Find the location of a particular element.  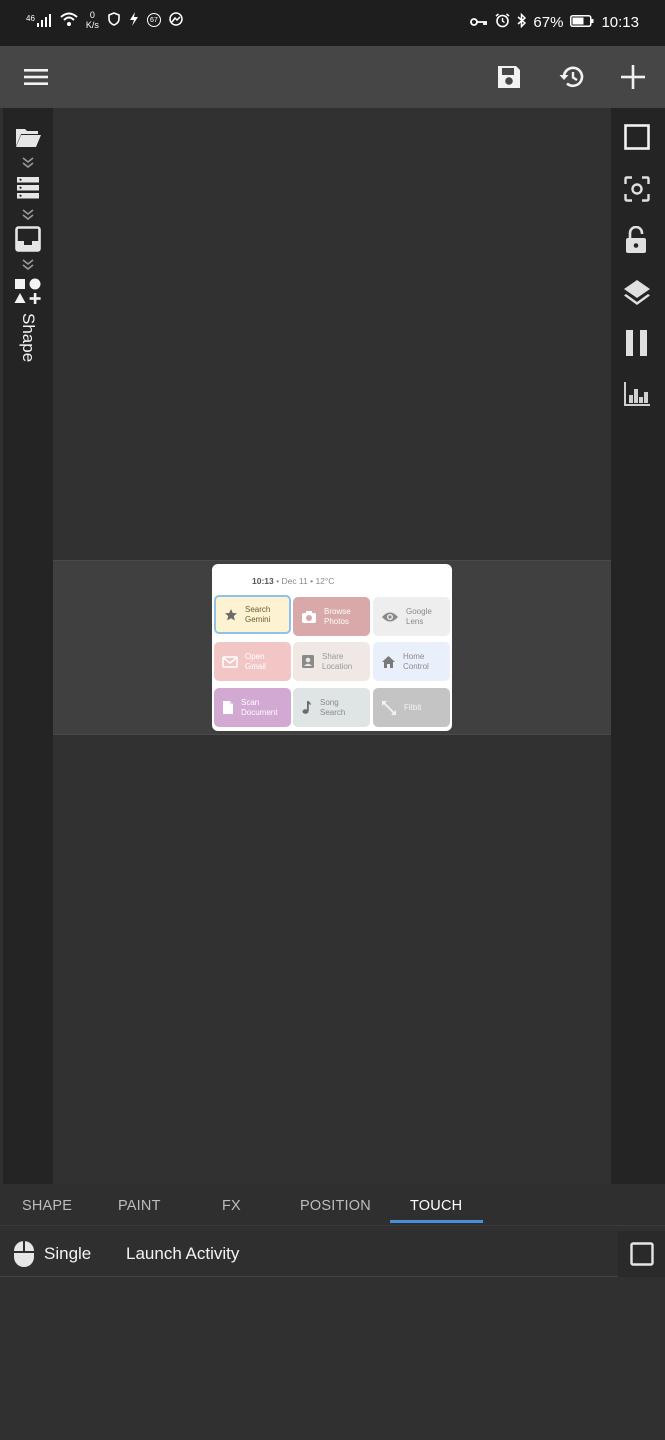

tab-position: POSITION is located at coordinates (335, 1206).